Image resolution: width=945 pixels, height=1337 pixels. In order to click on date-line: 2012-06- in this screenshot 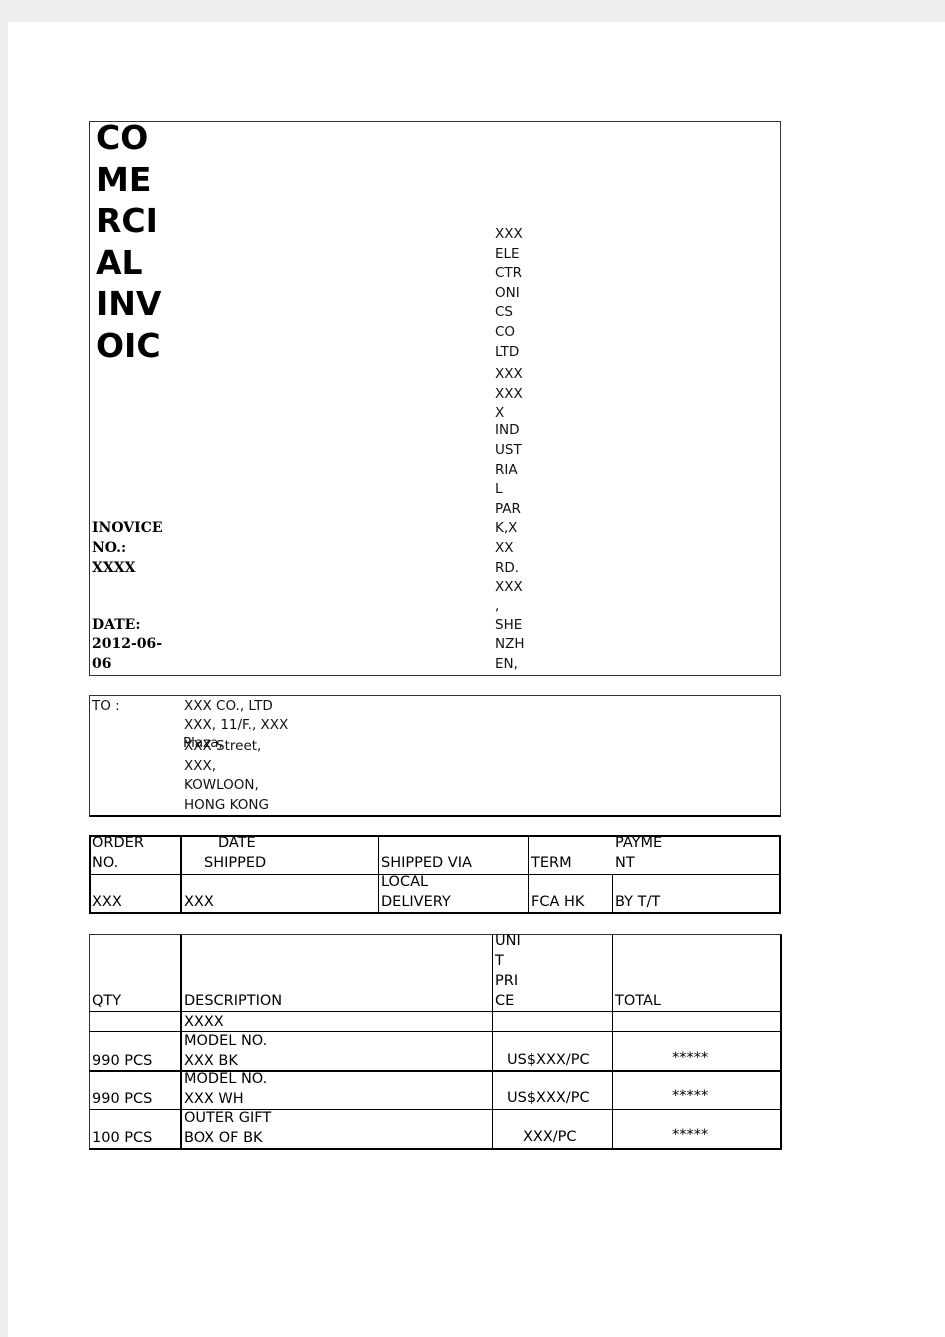, I will do `click(127, 644)`.